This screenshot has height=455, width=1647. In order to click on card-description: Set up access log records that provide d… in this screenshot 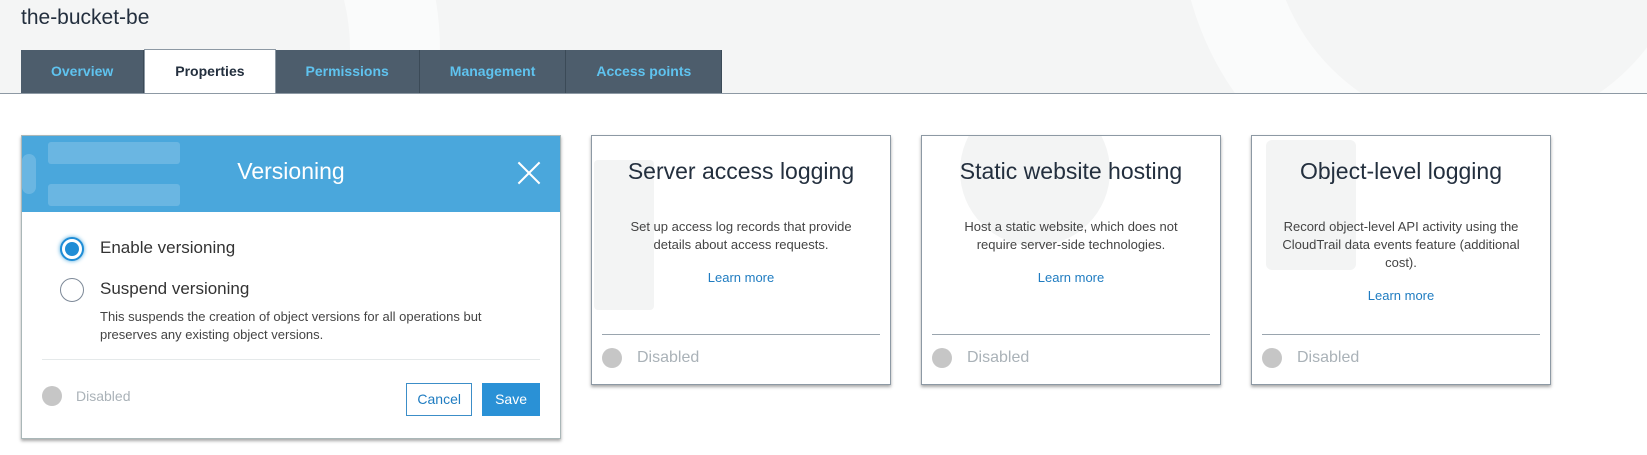, I will do `click(741, 235)`.